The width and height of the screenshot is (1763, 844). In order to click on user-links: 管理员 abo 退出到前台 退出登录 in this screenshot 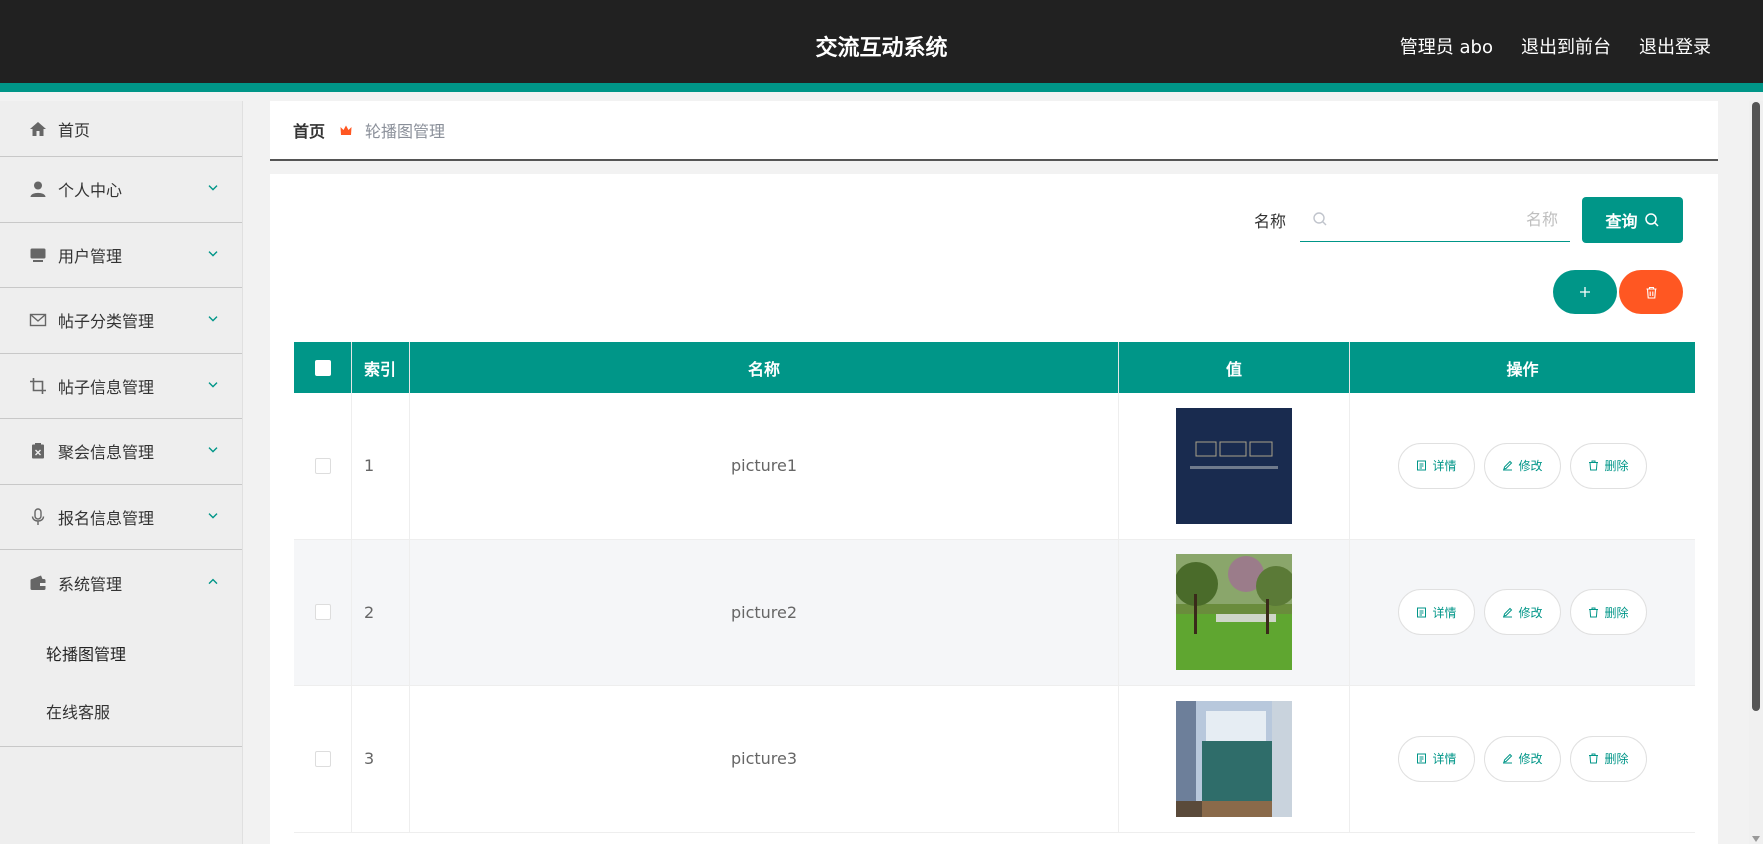, I will do `click(1555, 46)`.